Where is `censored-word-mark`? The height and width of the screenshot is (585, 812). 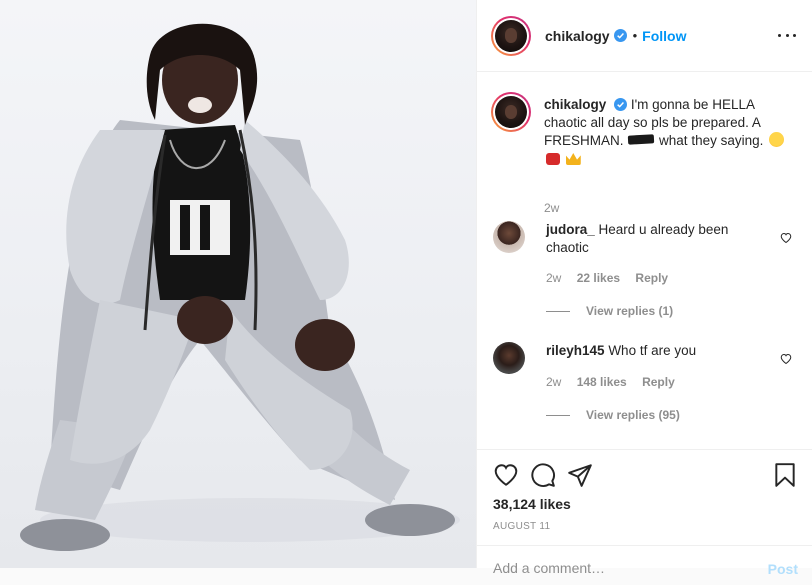 censored-word-mark is located at coordinates (641, 139).